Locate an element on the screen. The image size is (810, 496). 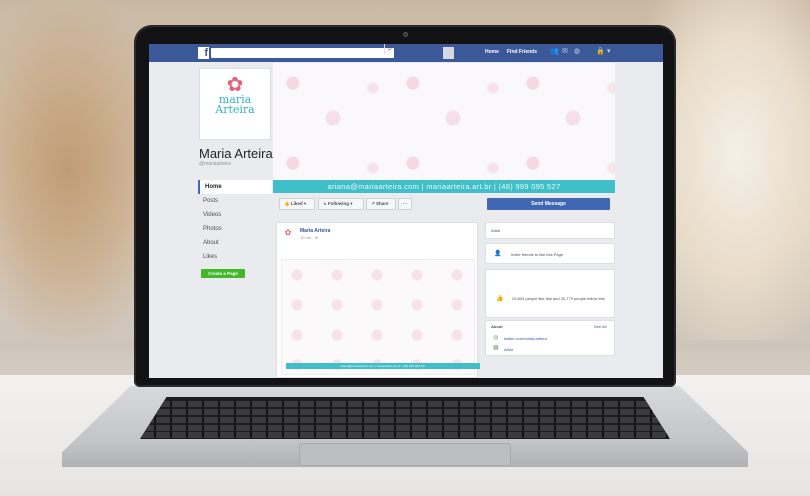
more-button: ··· is located at coordinates (405, 204).